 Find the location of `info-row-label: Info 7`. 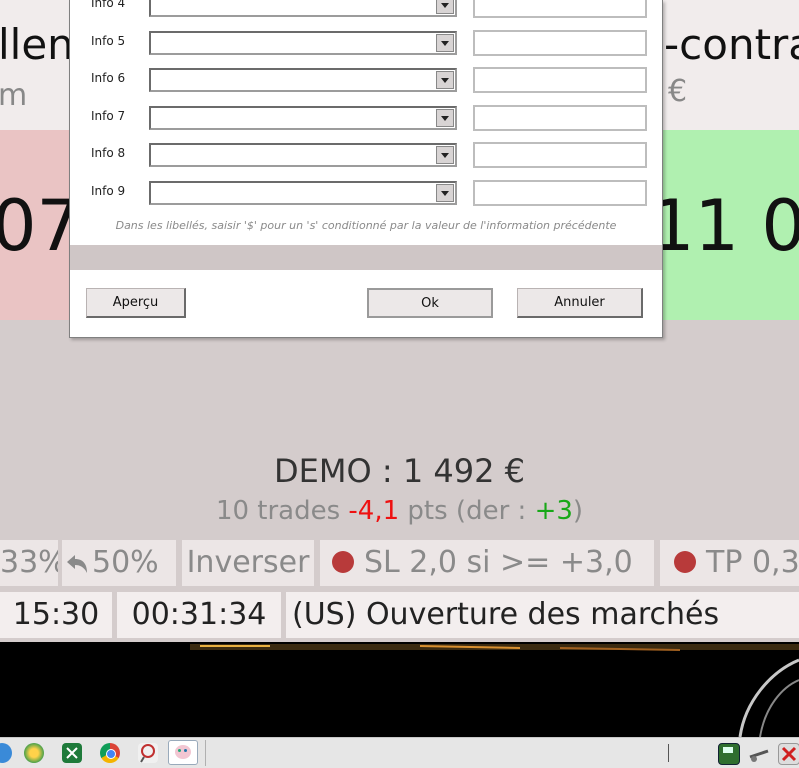

info-row-label: Info 7 is located at coordinates (108, 116).